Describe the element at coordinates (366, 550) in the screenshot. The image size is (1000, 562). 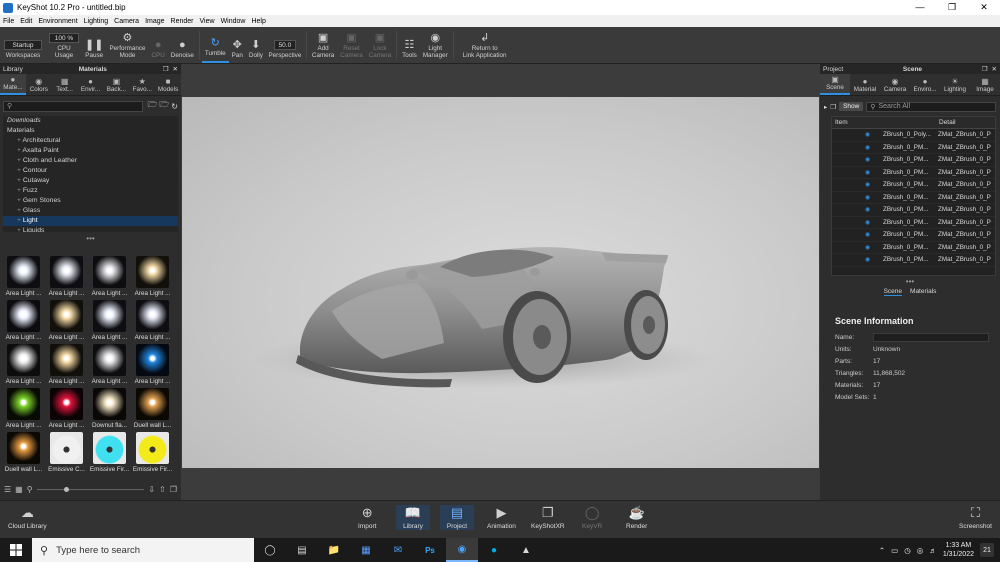
I see `microsoft-store-icon: ▦` at that location.